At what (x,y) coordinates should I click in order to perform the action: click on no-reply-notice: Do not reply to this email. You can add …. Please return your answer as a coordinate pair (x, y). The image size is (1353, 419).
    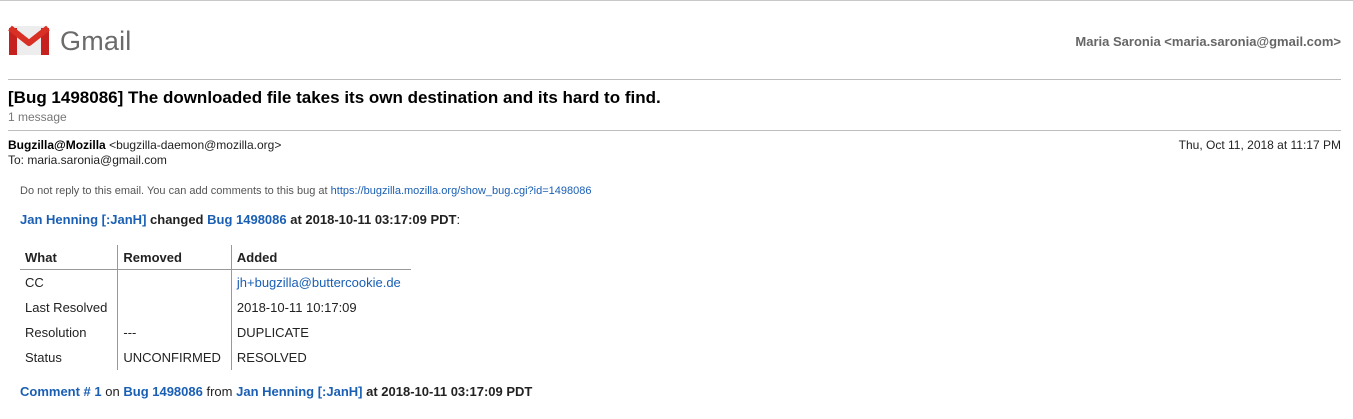
    Looking at the image, I should click on (680, 191).